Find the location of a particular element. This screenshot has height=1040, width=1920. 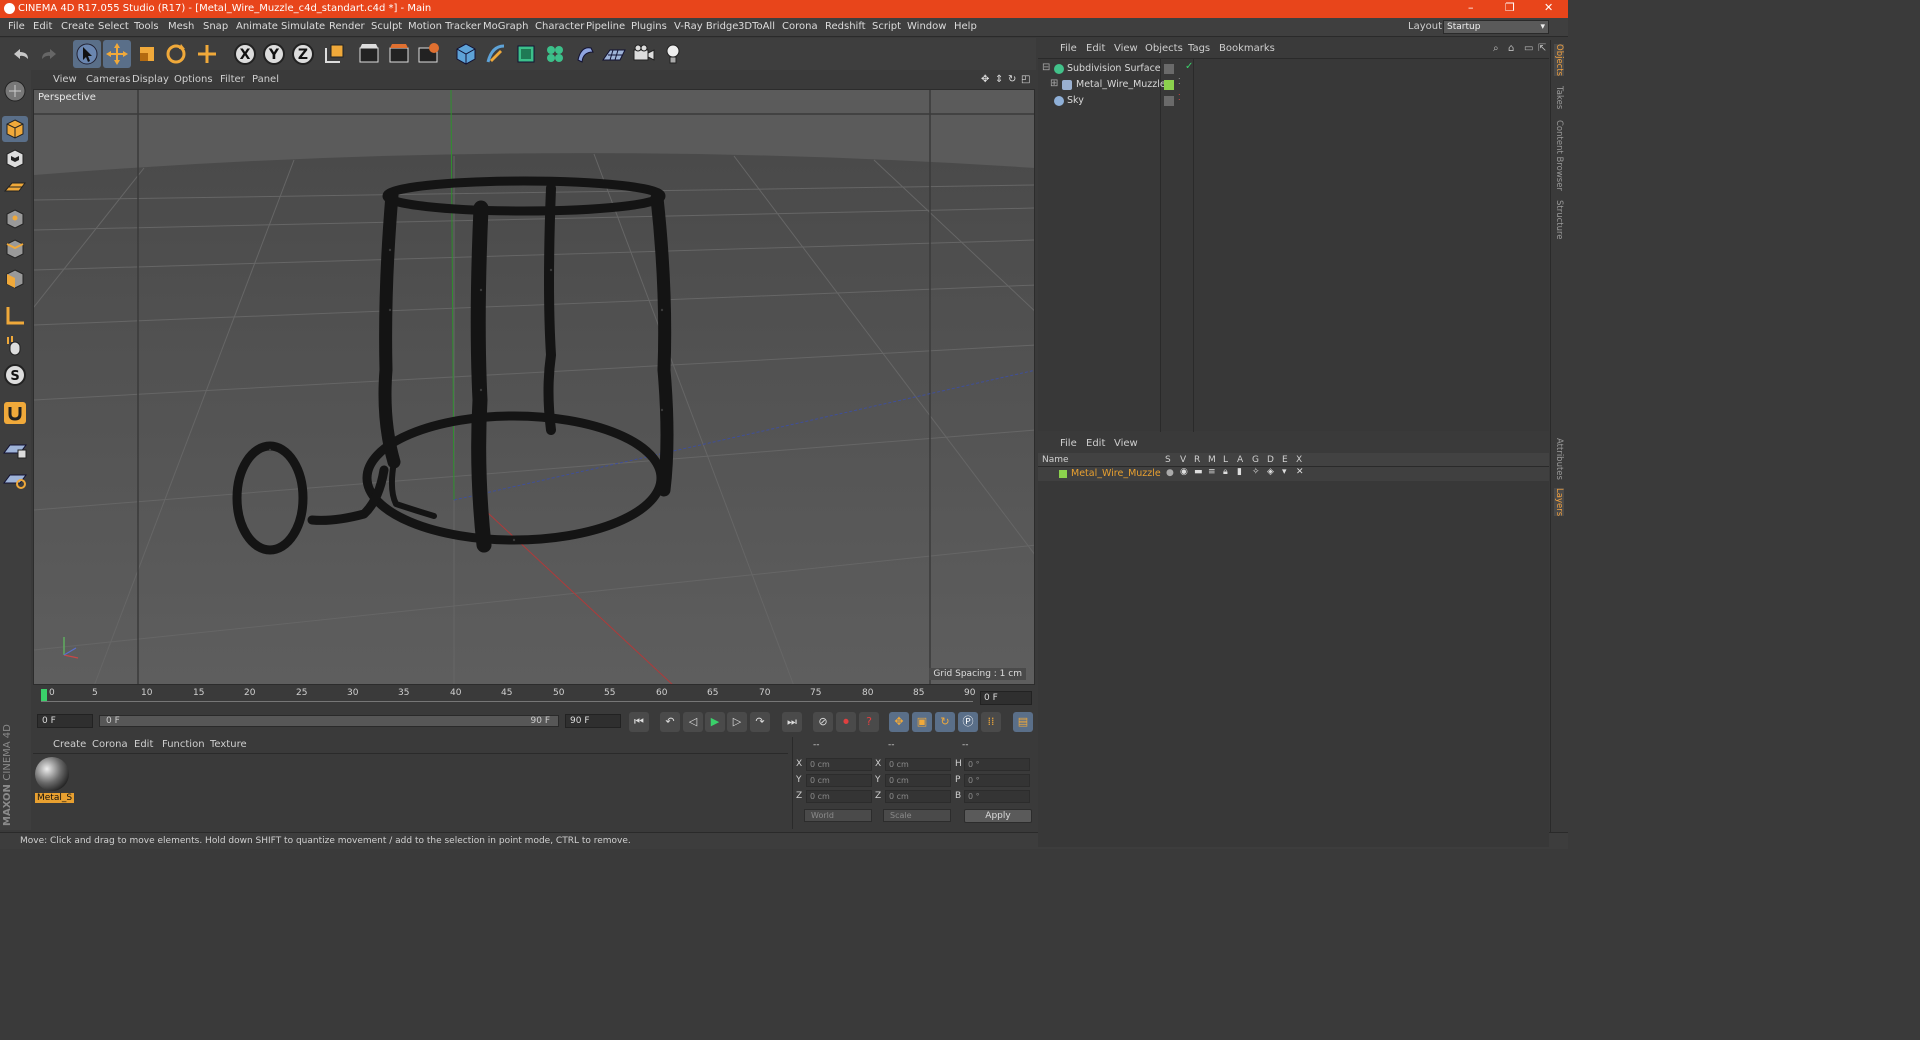

rot-b-field: 0 ° is located at coordinates (997, 796).